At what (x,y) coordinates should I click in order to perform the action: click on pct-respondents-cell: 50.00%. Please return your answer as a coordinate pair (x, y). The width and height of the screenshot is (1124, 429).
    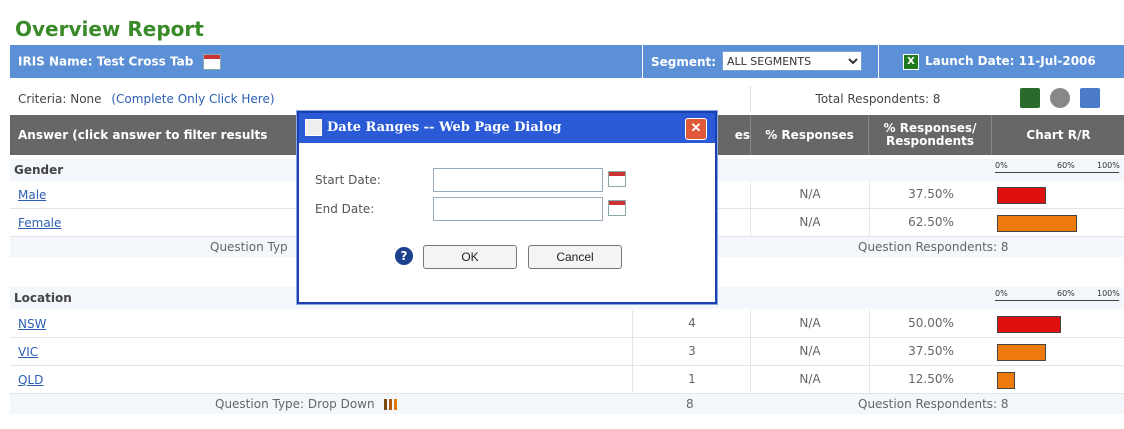
    Looking at the image, I should click on (930, 323).